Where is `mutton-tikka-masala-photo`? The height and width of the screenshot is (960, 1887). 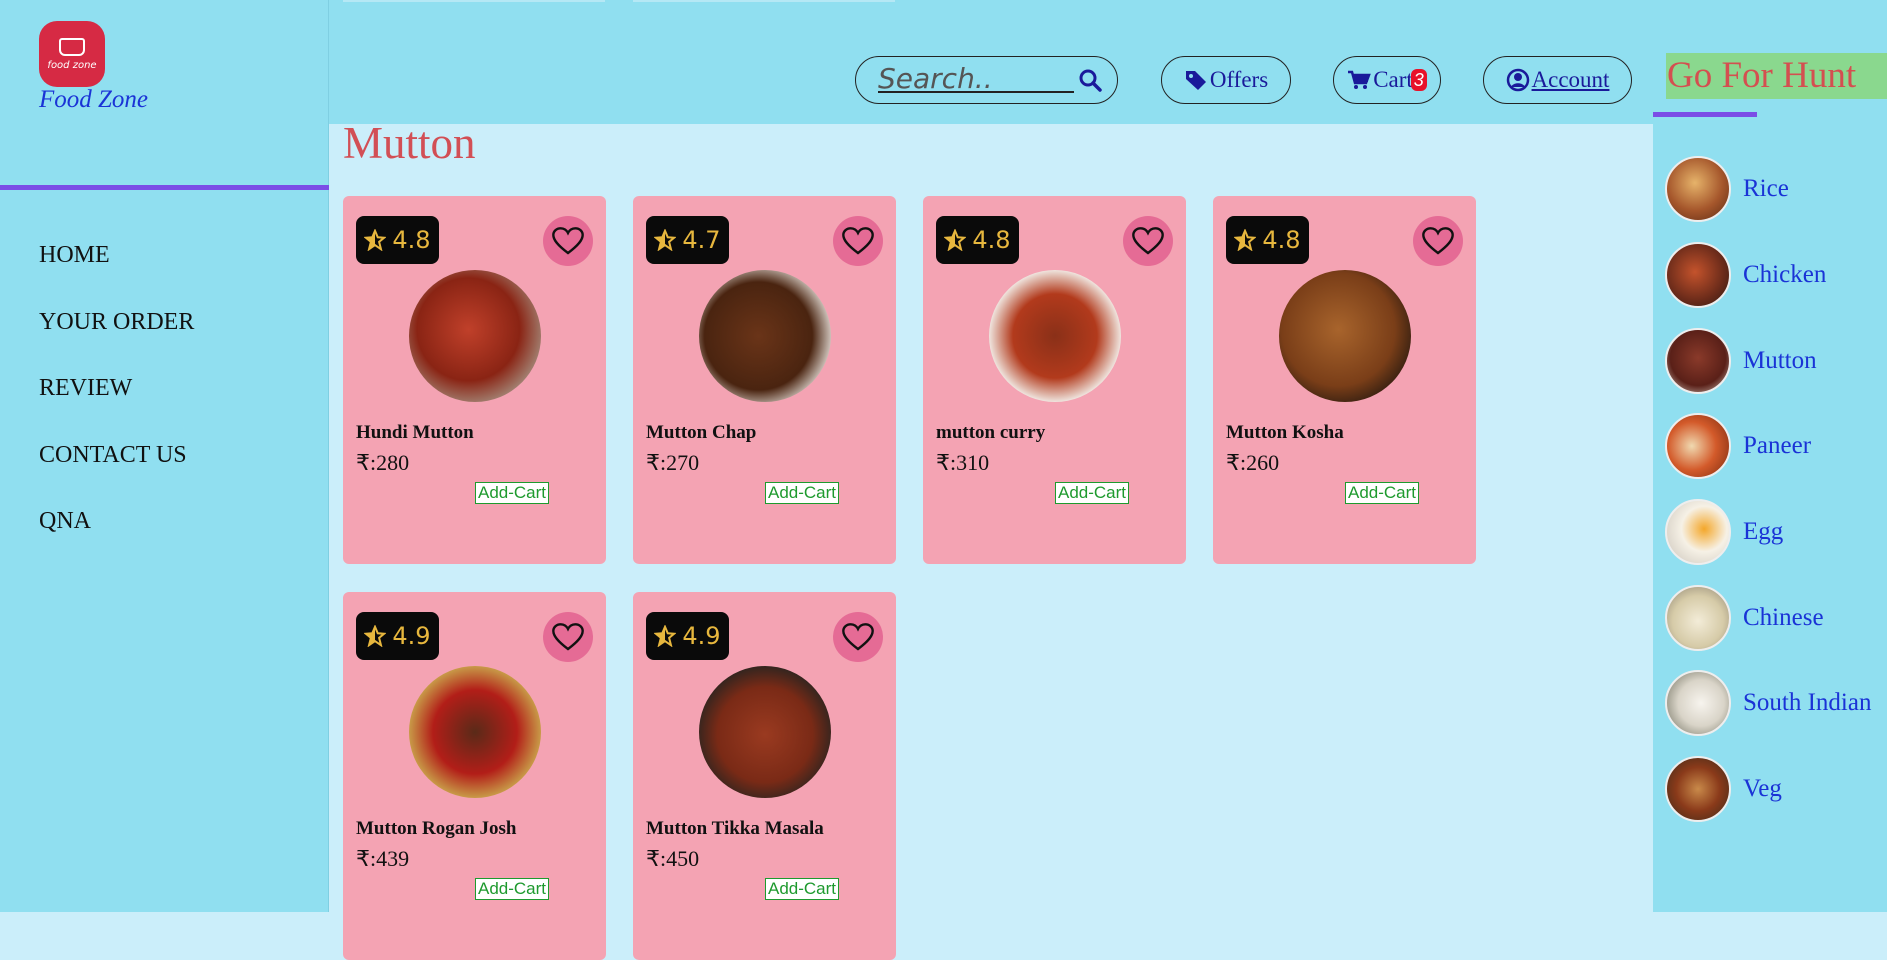 mutton-tikka-masala-photo is located at coordinates (765, 732).